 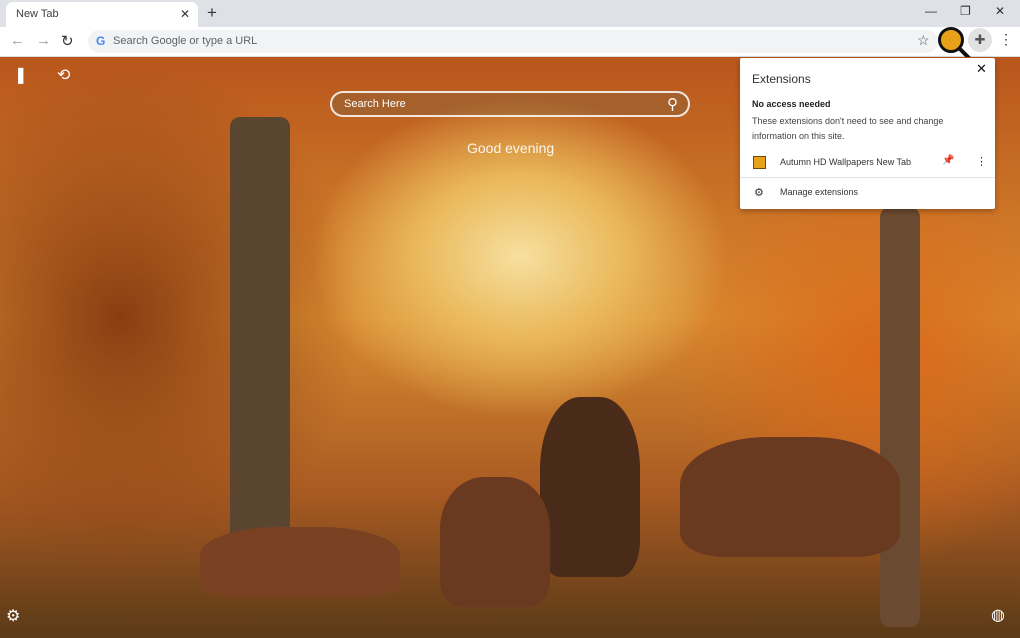 I want to click on greeting-text: Good evening, so click(x=511, y=148).